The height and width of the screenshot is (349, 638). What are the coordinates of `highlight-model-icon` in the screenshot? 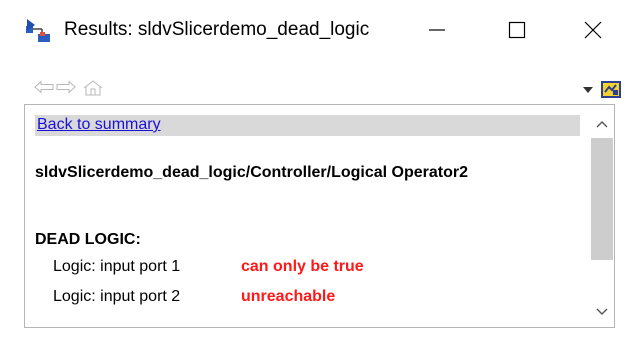 It's located at (611, 89).